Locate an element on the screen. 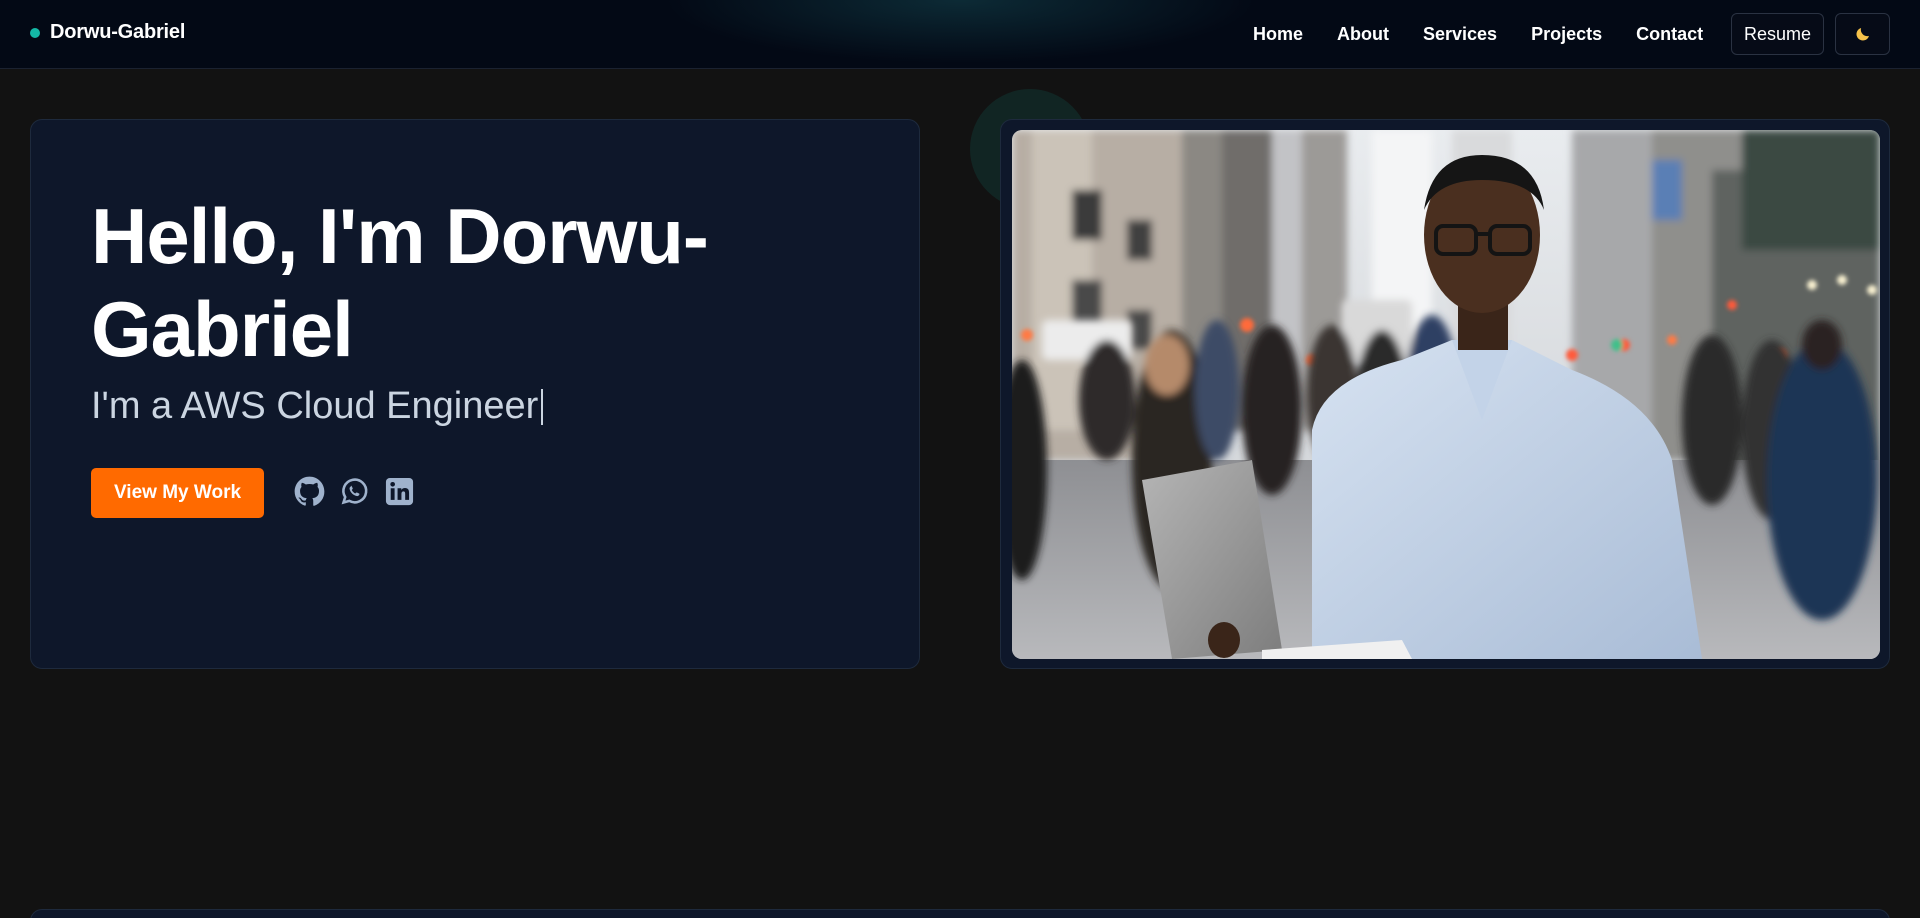 This screenshot has width=1920, height=918. typing-caret is located at coordinates (542, 406).